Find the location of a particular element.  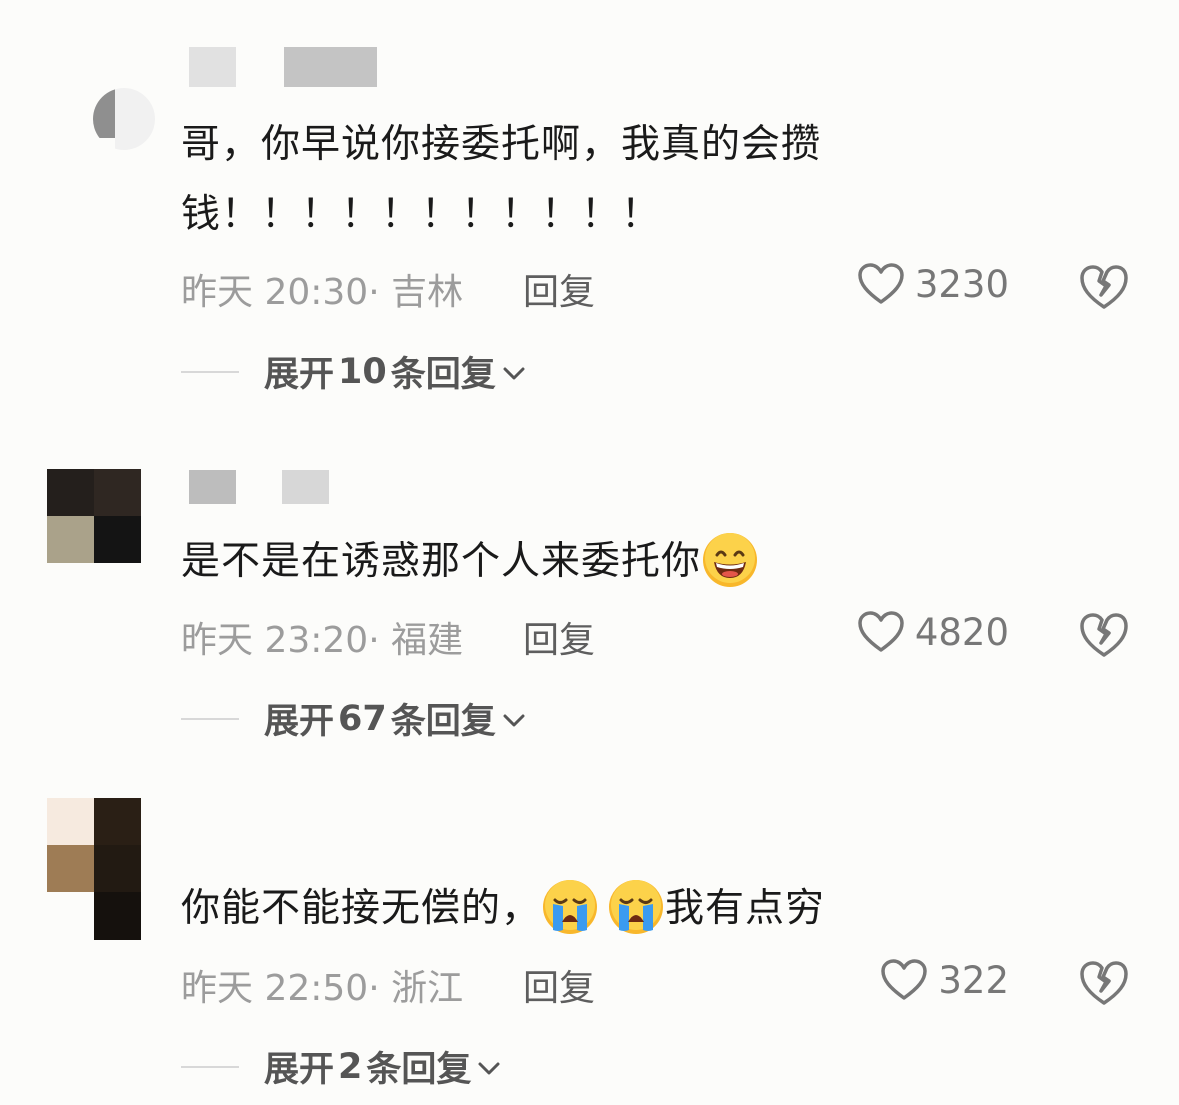

like-count: 3230 is located at coordinates (961, 284).